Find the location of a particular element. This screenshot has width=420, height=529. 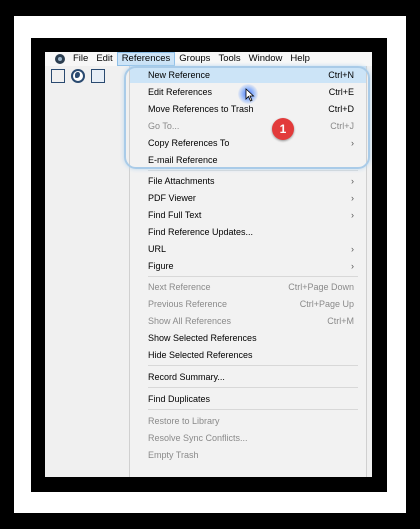

menu-item-shortcut: Ctrl+E is located at coordinates (341, 91).